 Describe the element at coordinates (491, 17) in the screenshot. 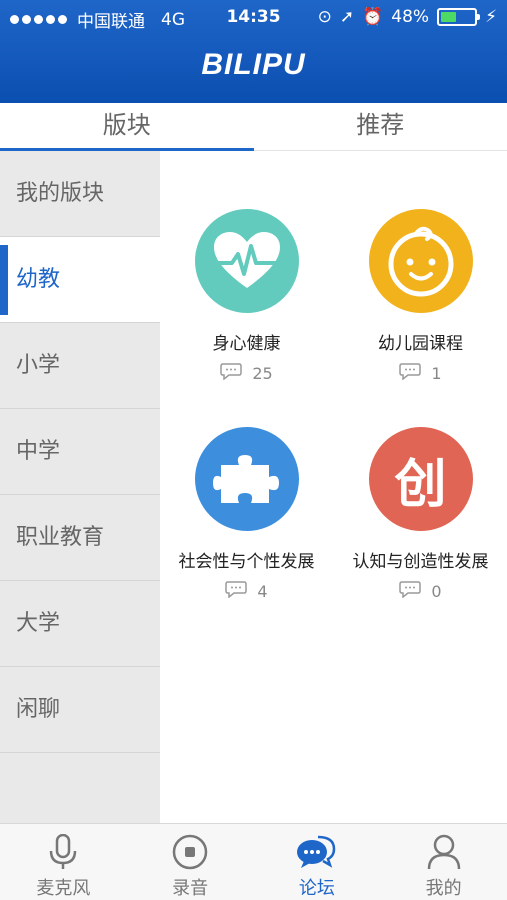

I see `charging-icon: ⚡` at that location.